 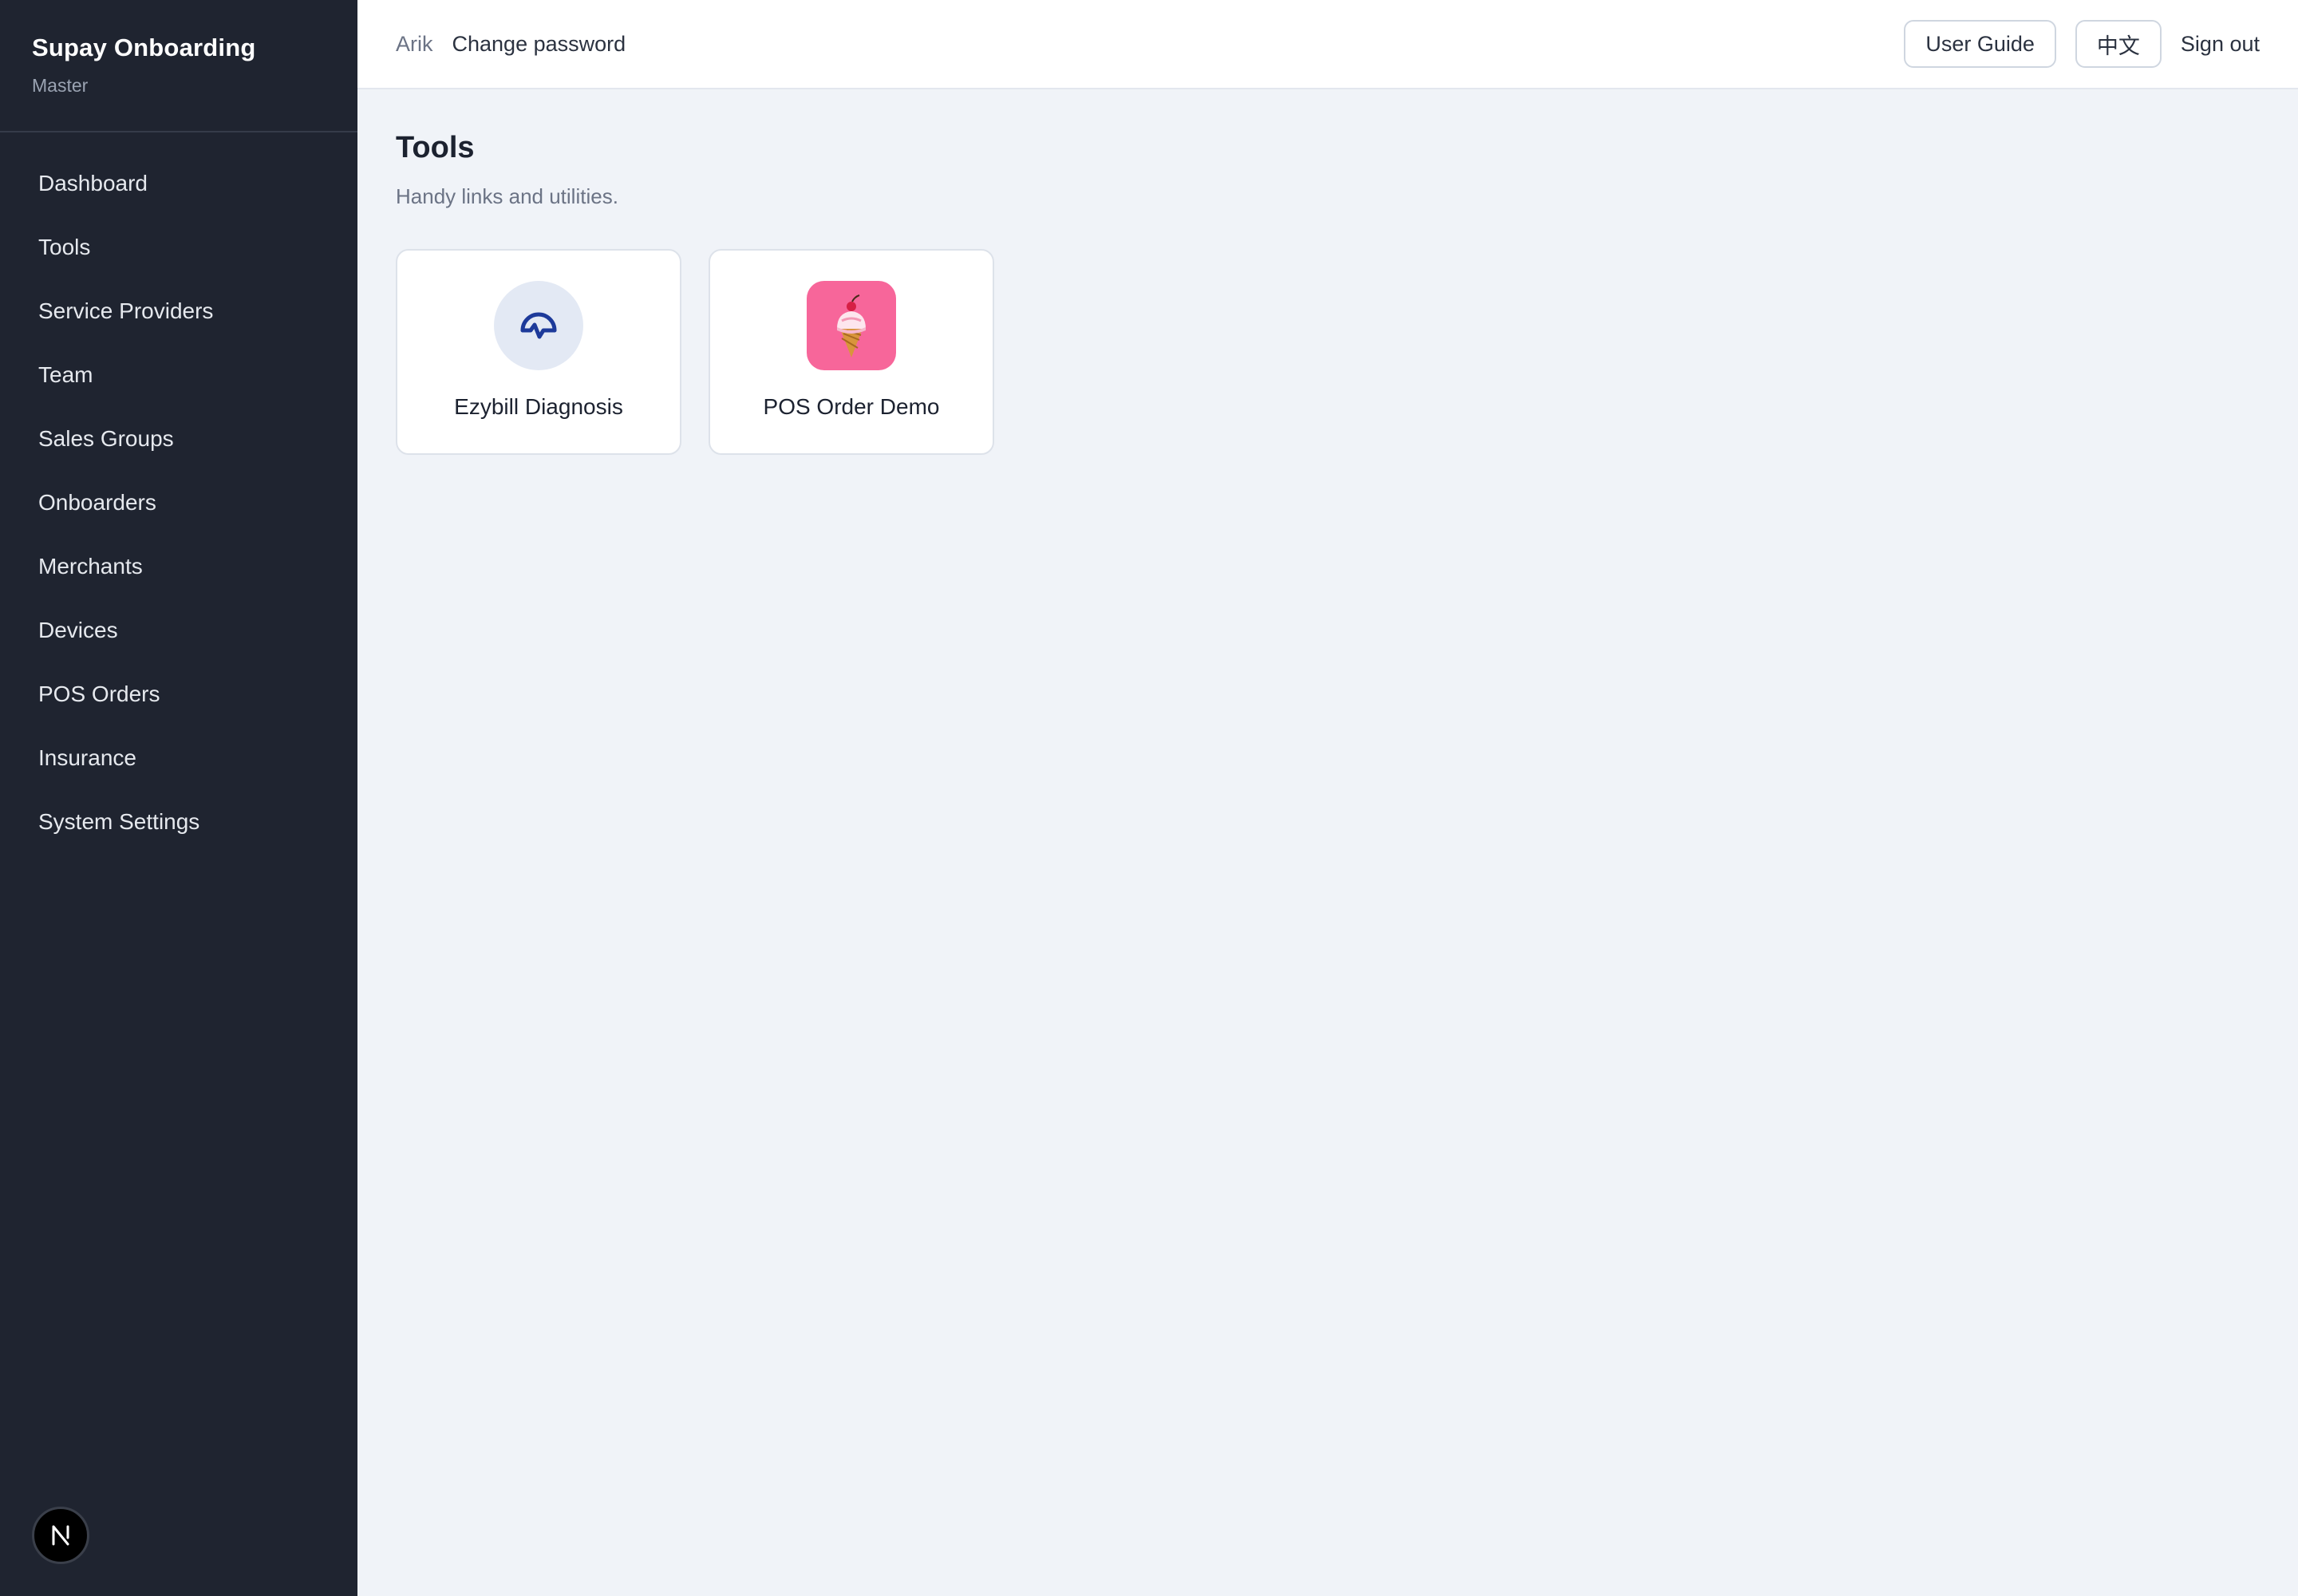 What do you see at coordinates (179, 758) in the screenshot?
I see `sidebar-item-insurance: Insurance` at bounding box center [179, 758].